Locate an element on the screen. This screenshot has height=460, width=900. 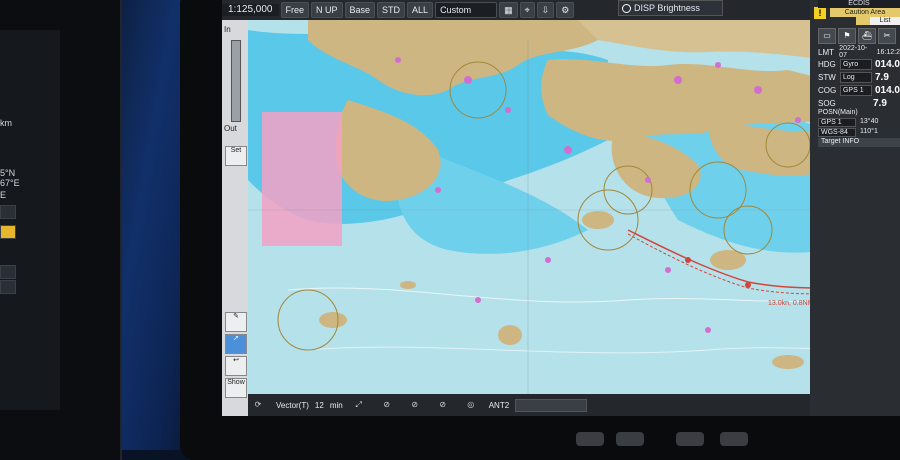
lmt-time: 16:12:2 is located at coordinates (888, 52).